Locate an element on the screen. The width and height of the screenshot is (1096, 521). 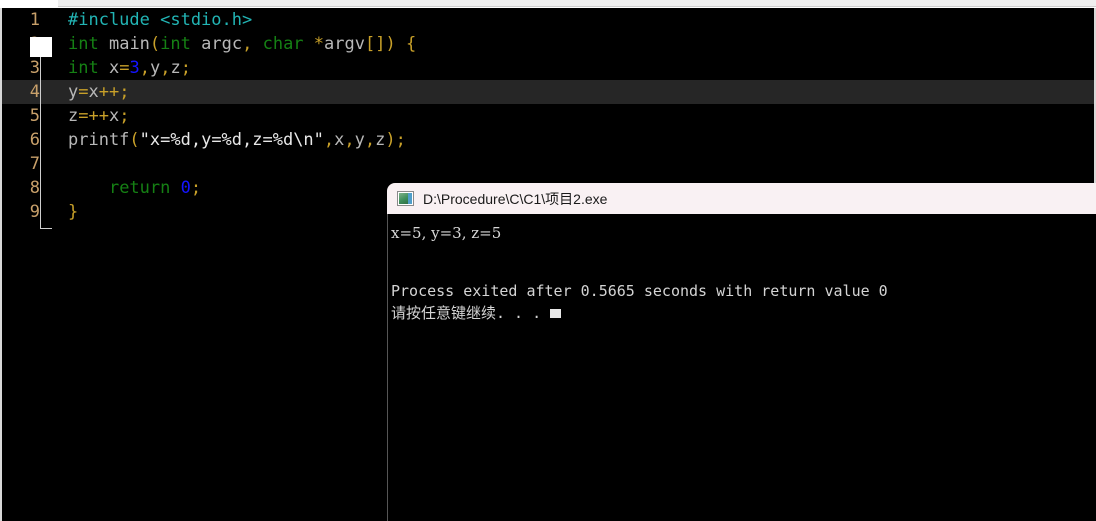
code-line-text: return 0; is located at coordinates (134, 188).